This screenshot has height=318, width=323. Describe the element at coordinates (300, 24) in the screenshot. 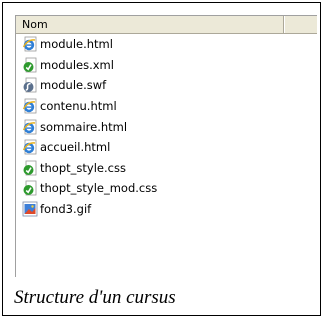

I see `column-header-empty` at that location.